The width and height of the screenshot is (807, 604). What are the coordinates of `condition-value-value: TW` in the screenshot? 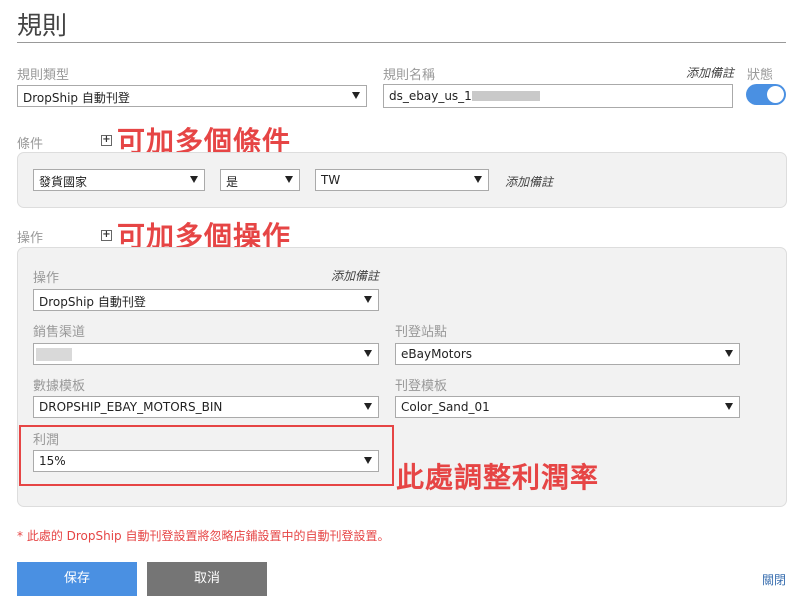 It's located at (331, 180).